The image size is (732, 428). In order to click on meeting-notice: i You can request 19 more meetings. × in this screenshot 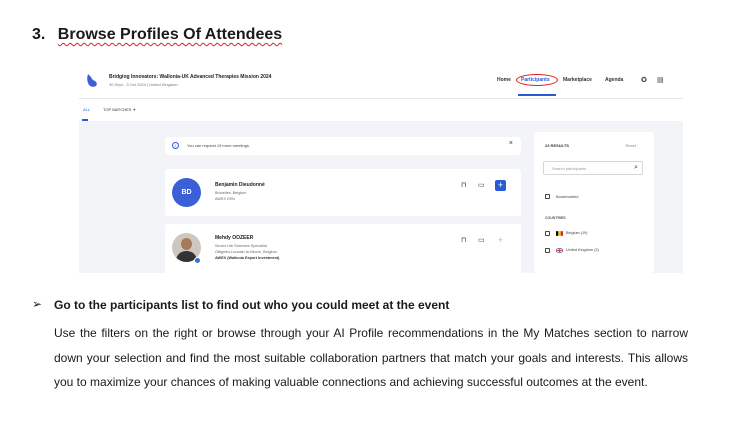, I will do `click(343, 146)`.